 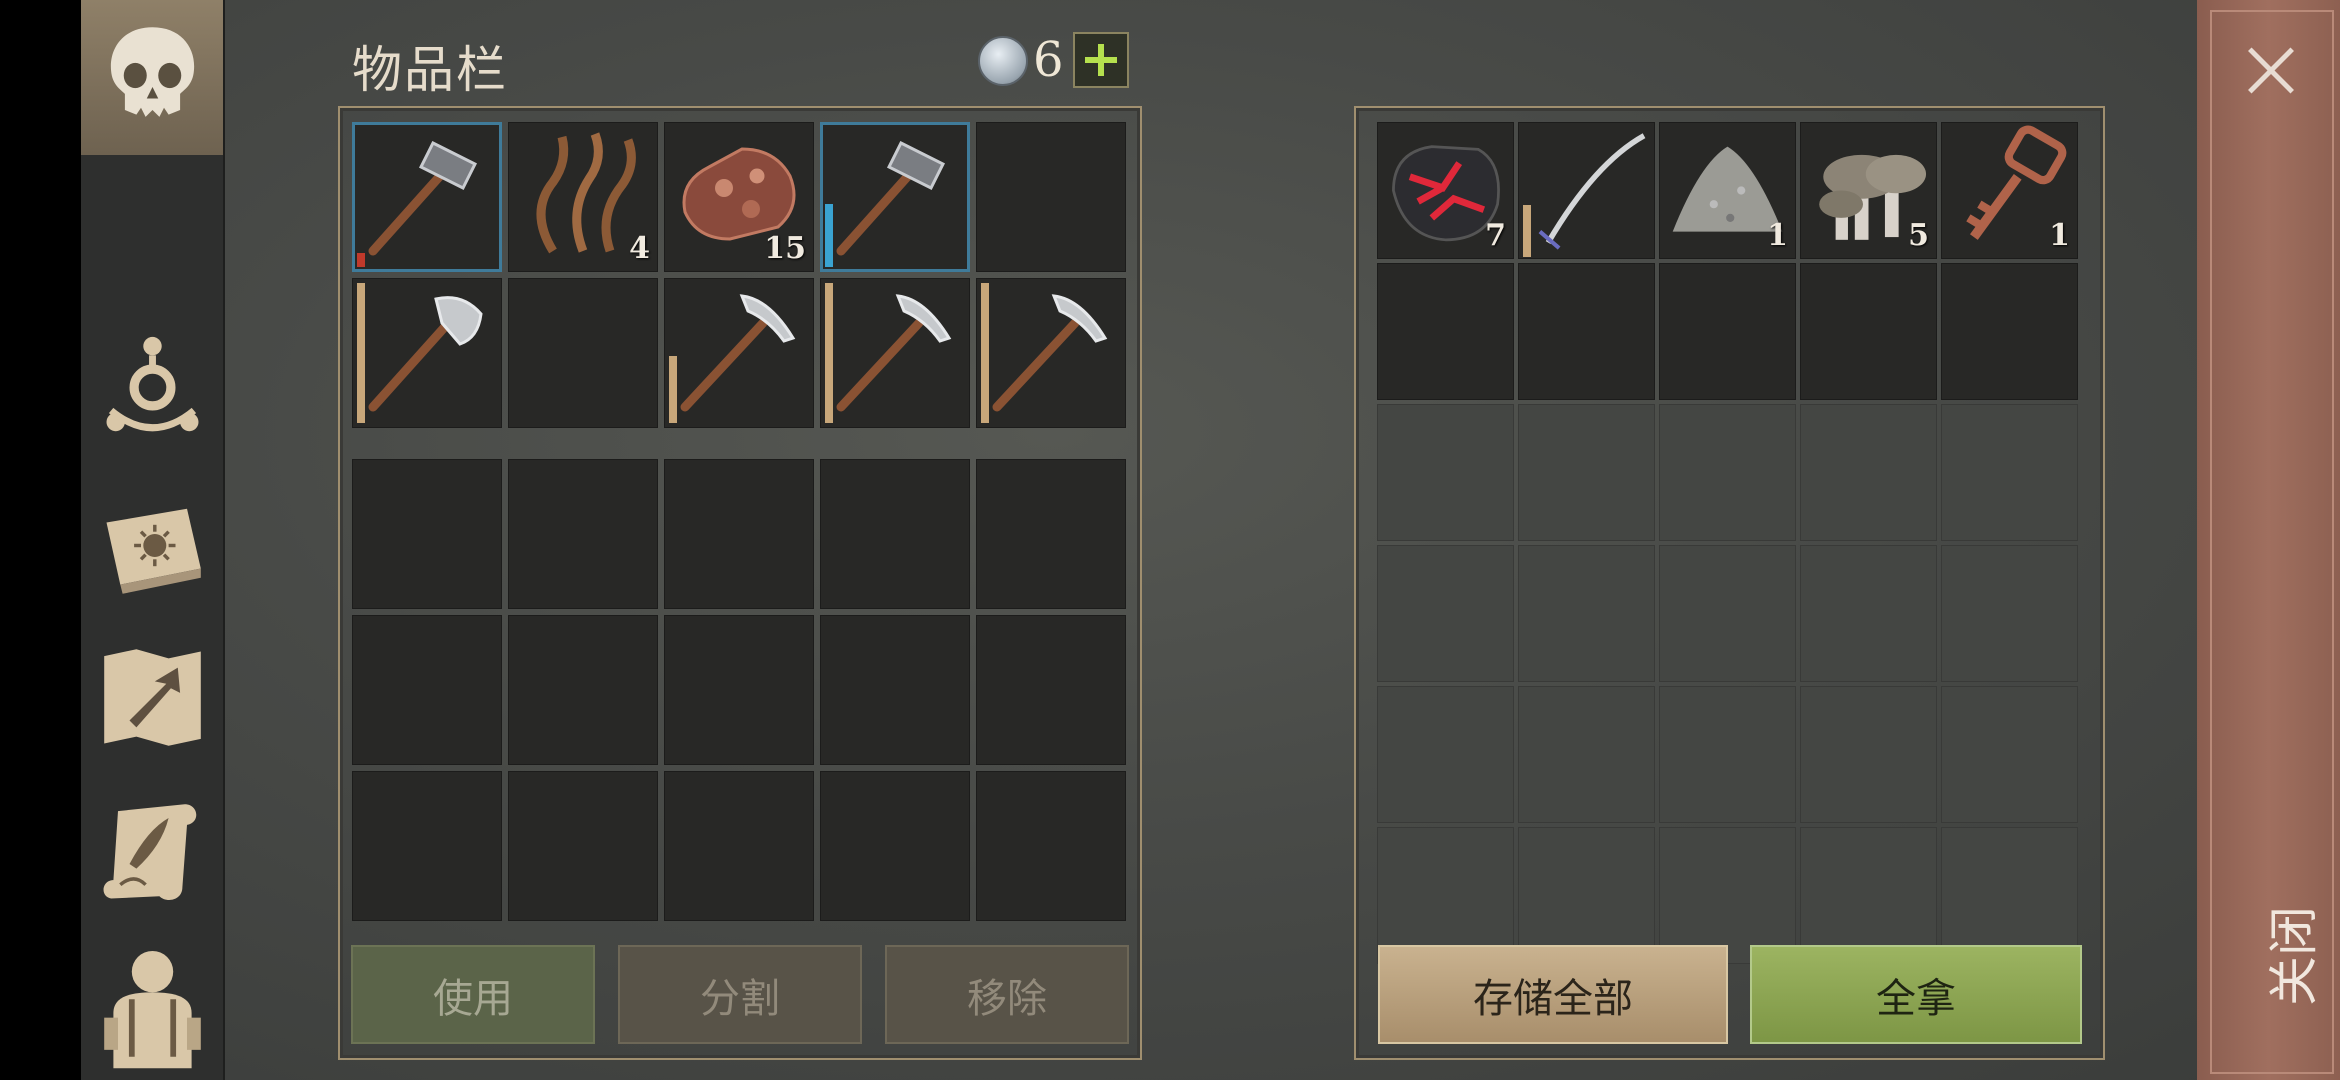 What do you see at coordinates (152, 387) in the screenshot?
I see `skills-icon` at bounding box center [152, 387].